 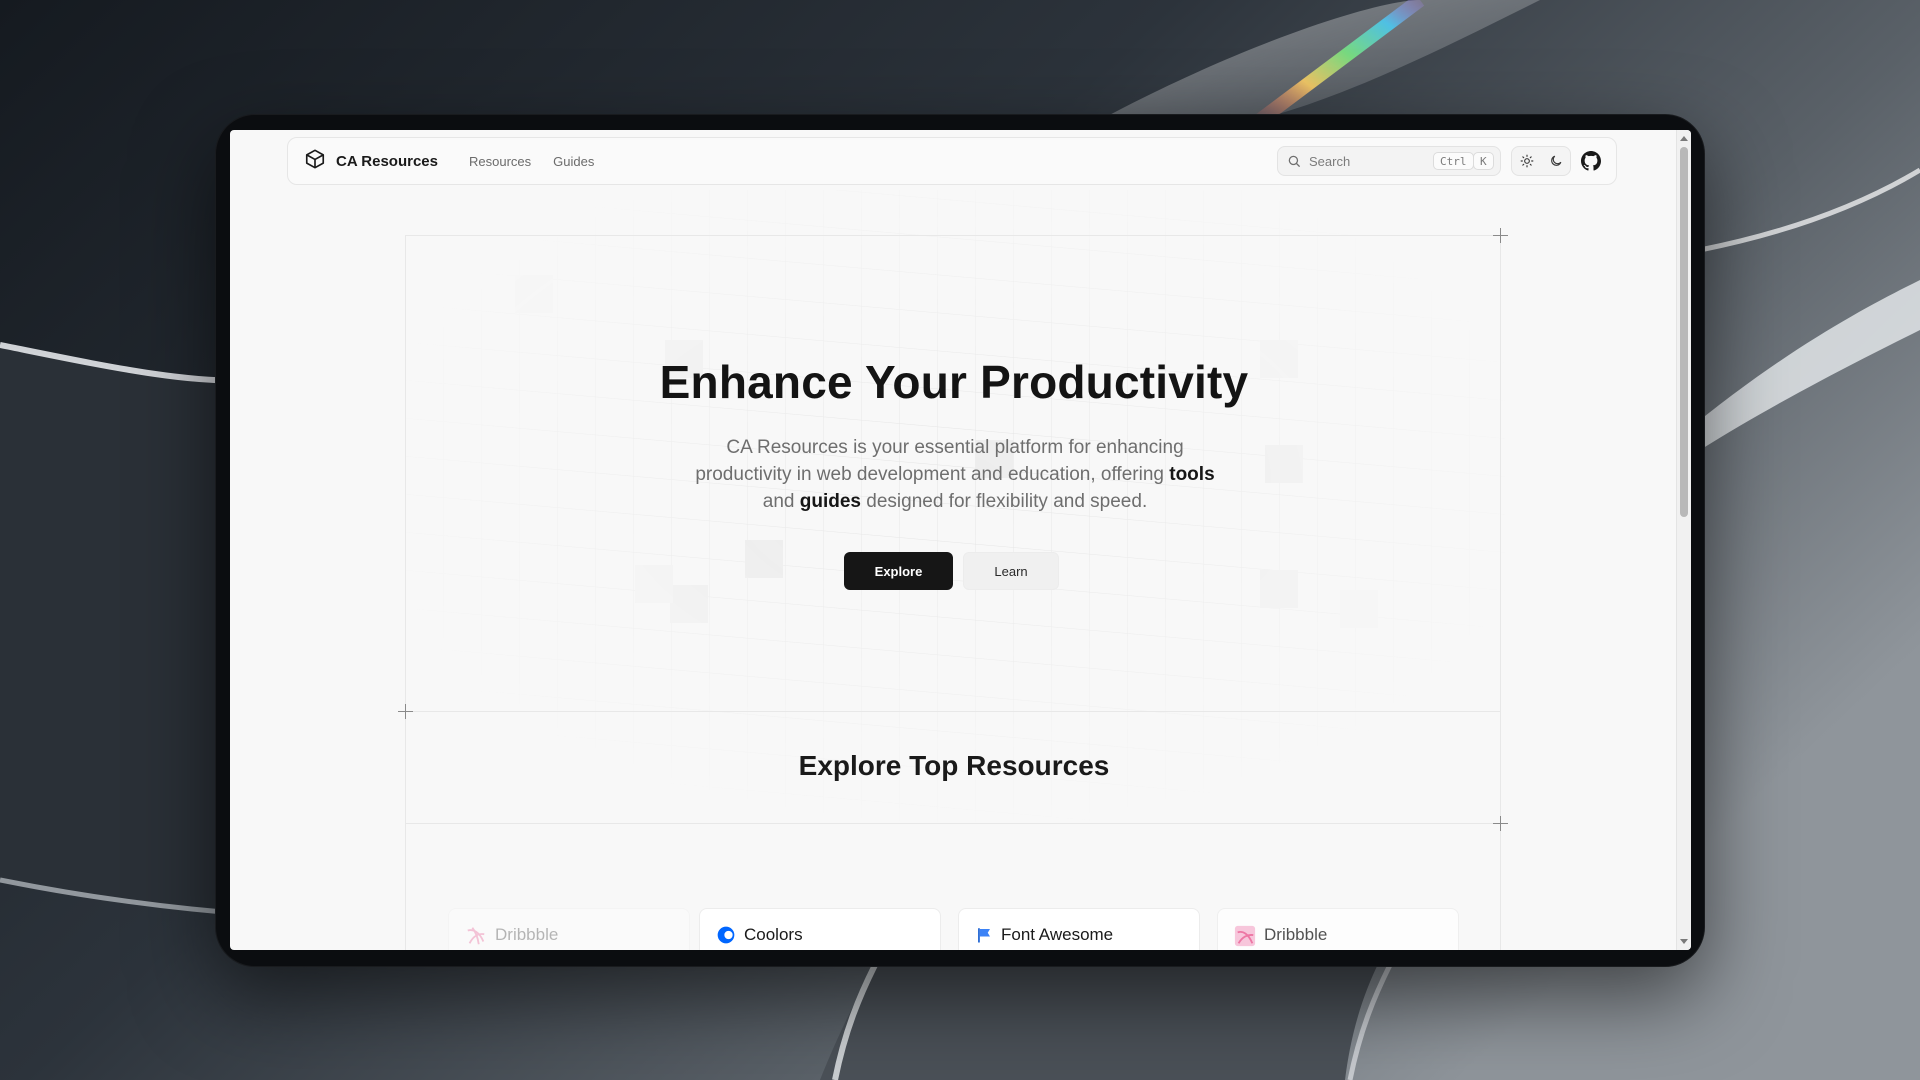 What do you see at coordinates (1389, 161) in the screenshot?
I see `search-button: Search Ctrl K` at bounding box center [1389, 161].